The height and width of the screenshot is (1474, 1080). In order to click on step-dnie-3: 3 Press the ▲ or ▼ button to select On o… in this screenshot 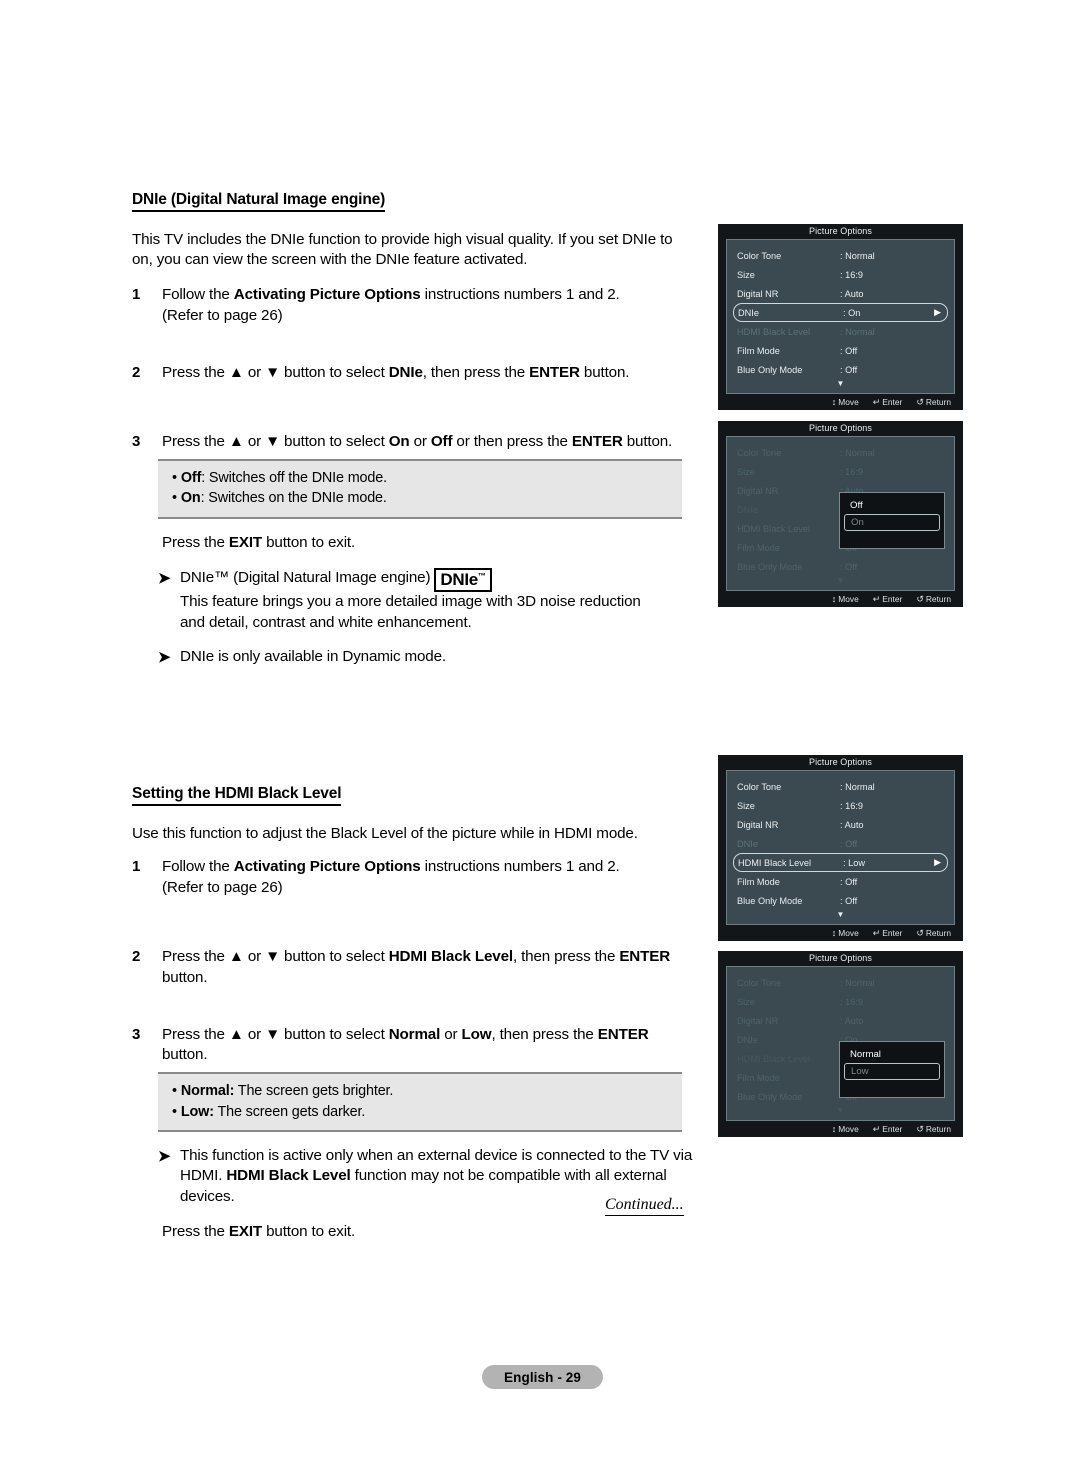, I will do `click(414, 442)`.